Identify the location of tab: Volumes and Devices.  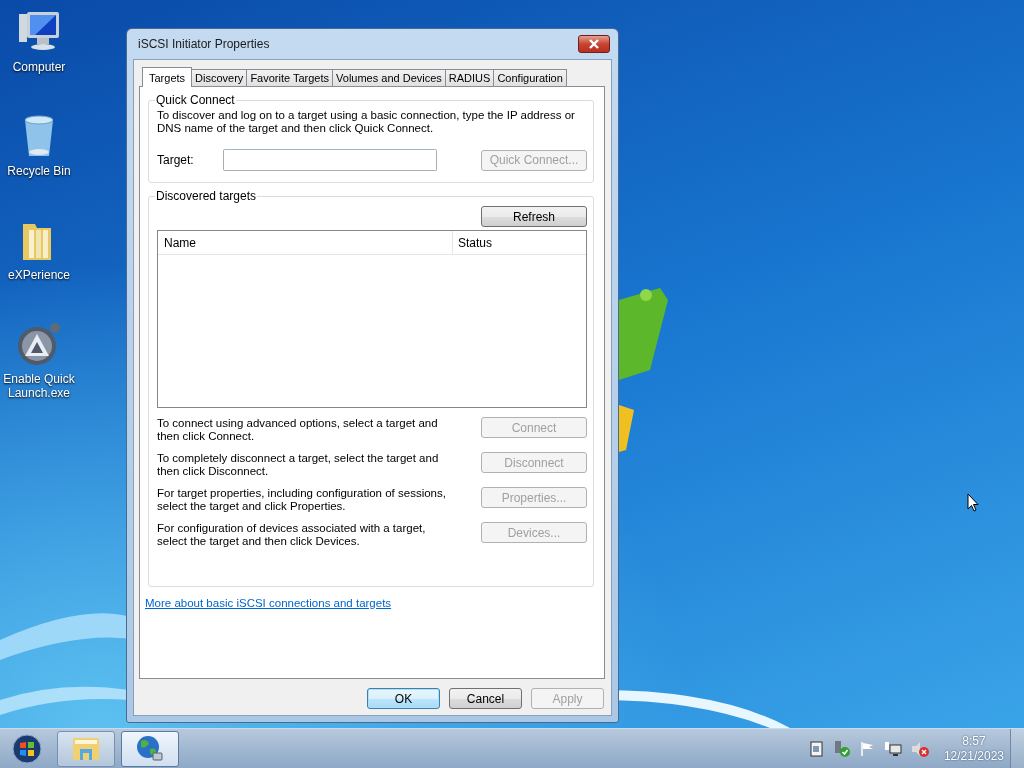
(389, 77).